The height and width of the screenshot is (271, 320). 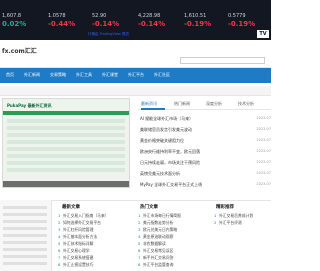 What do you see at coordinates (174, 265) in the screenshot?
I see `article-link: 8 外汇平台监管查询` at bounding box center [174, 265].